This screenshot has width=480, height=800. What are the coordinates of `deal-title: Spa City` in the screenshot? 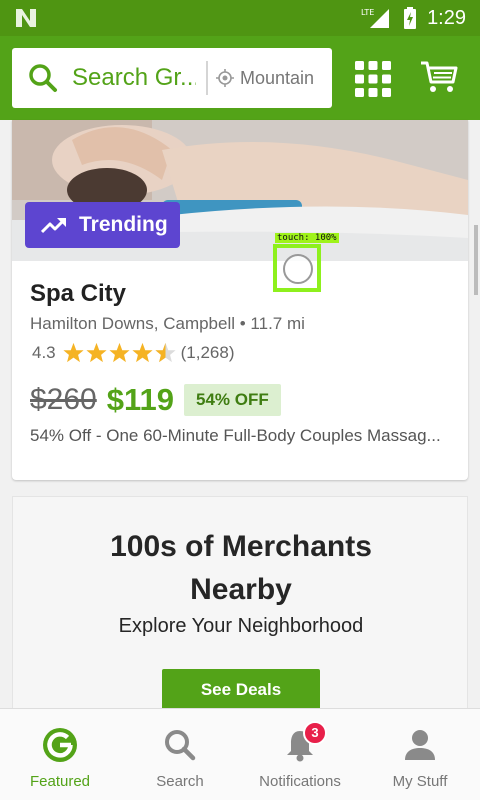 It's located at (78, 294).